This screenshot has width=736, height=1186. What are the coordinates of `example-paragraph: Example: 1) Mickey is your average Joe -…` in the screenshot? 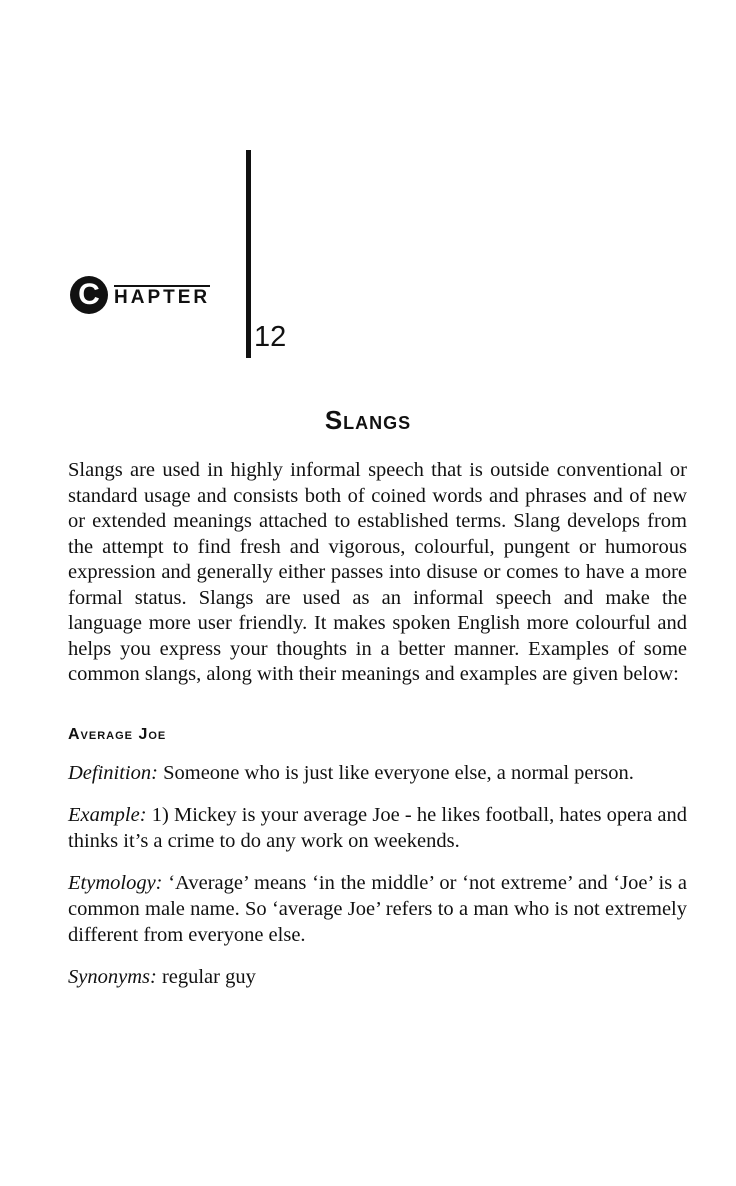 It's located at (377, 828).